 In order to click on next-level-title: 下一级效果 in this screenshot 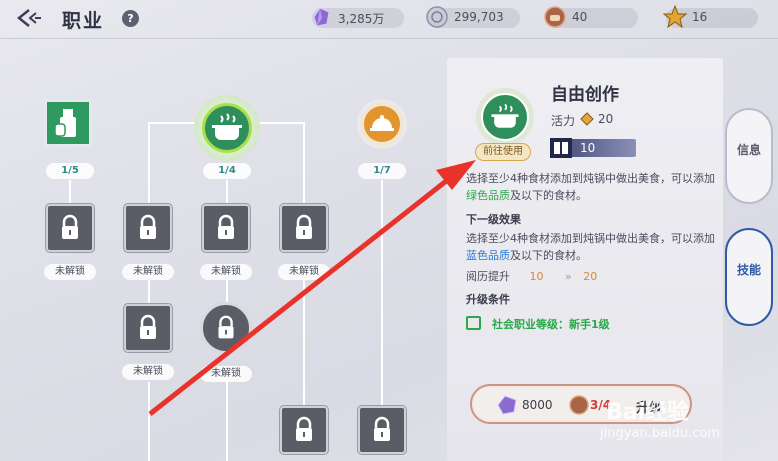, I will do `click(493, 219)`.